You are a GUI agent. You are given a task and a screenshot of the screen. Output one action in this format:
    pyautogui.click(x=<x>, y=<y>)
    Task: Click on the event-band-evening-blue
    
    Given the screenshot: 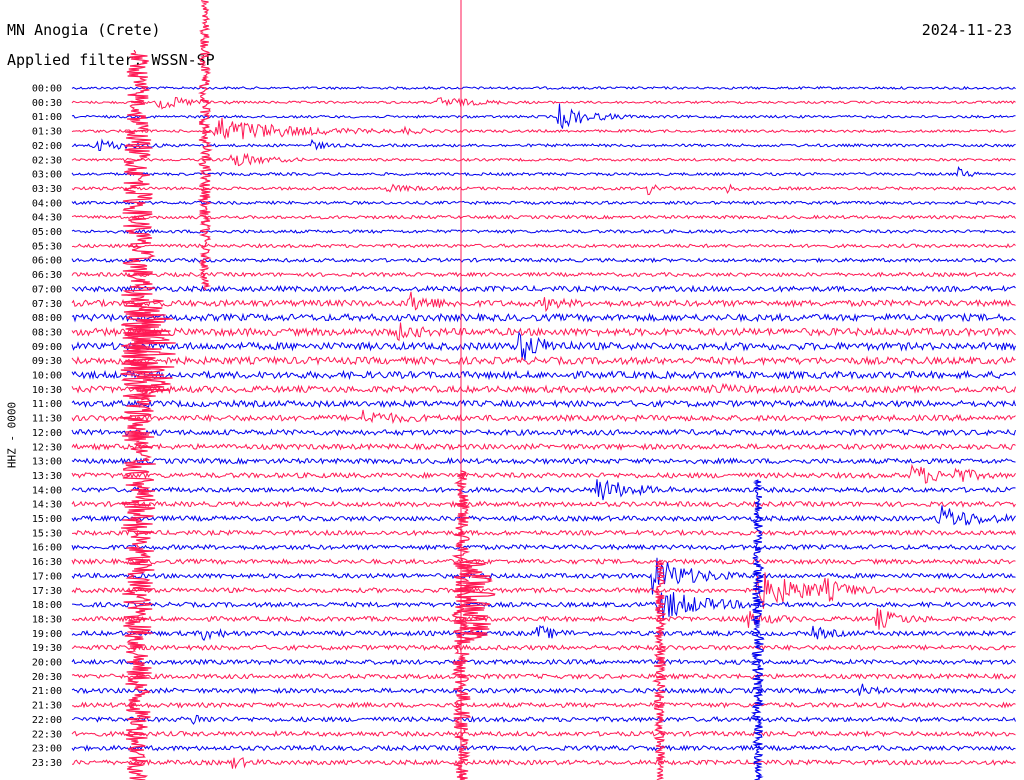 What is the action you would take?
    pyautogui.click(x=758, y=629)
    